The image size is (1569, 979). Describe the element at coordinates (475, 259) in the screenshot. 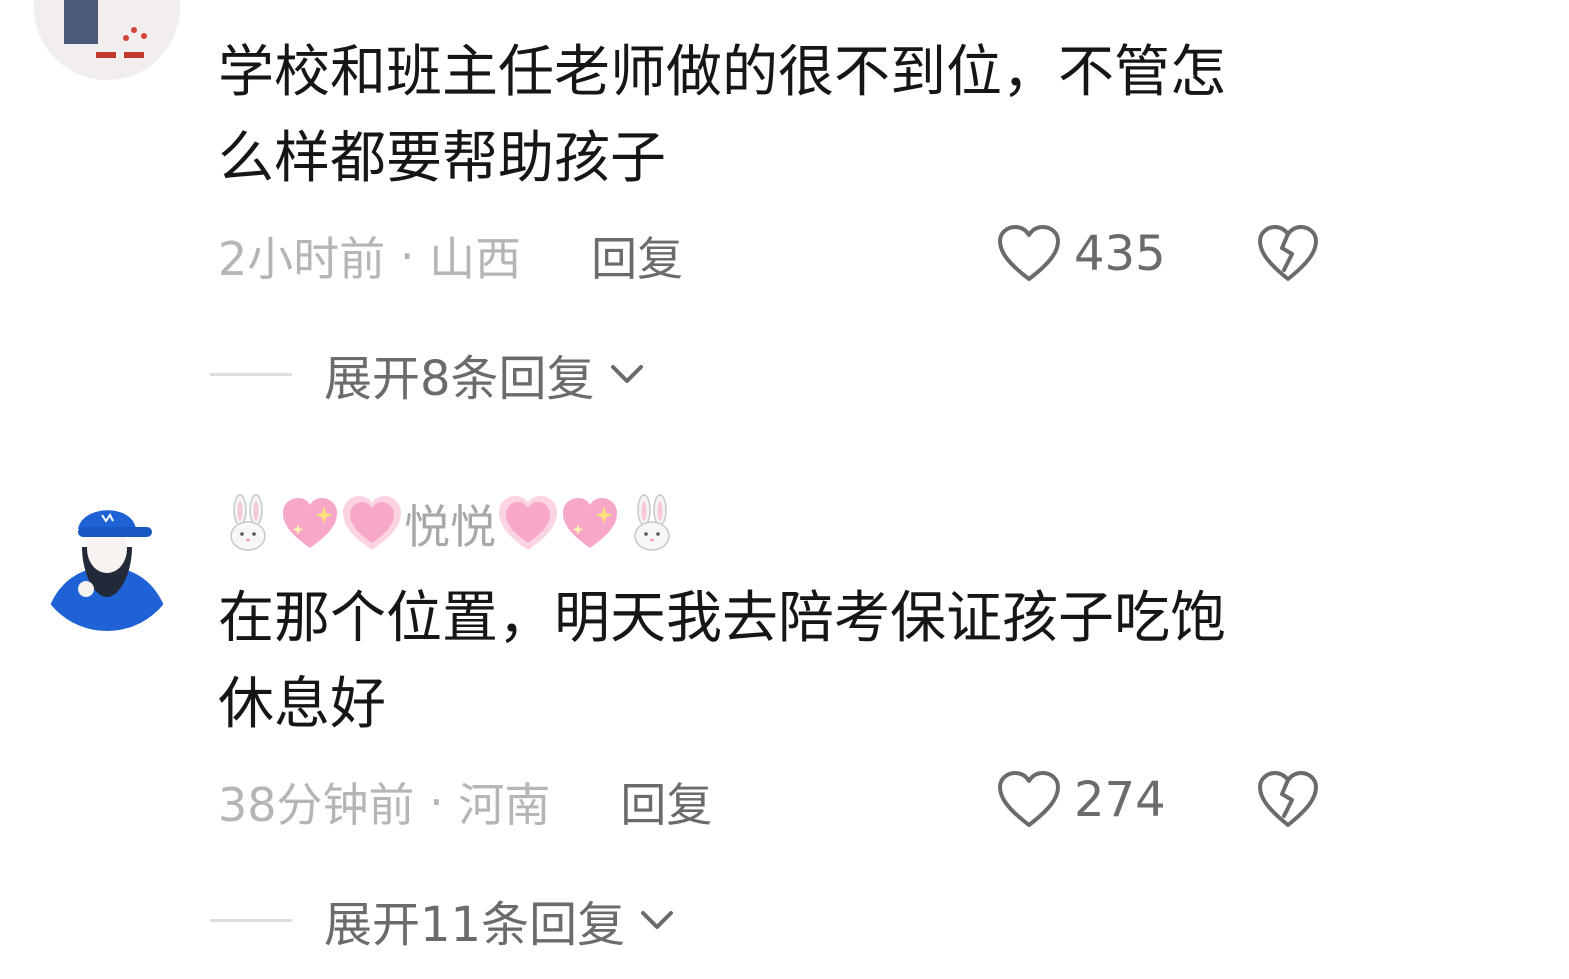

I see `comment-location: 山西` at that location.